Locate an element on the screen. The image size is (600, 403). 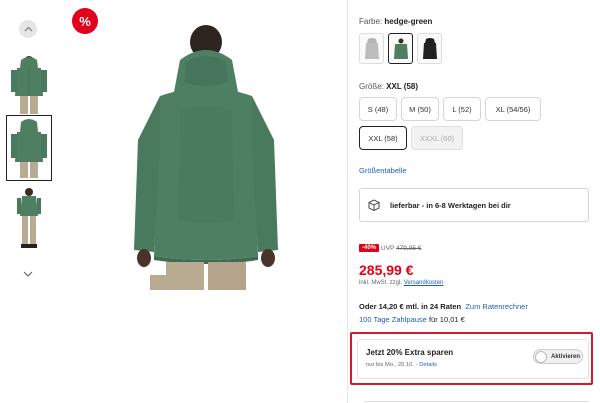
color-label: Farbe: hedge-green is located at coordinates (396, 21).